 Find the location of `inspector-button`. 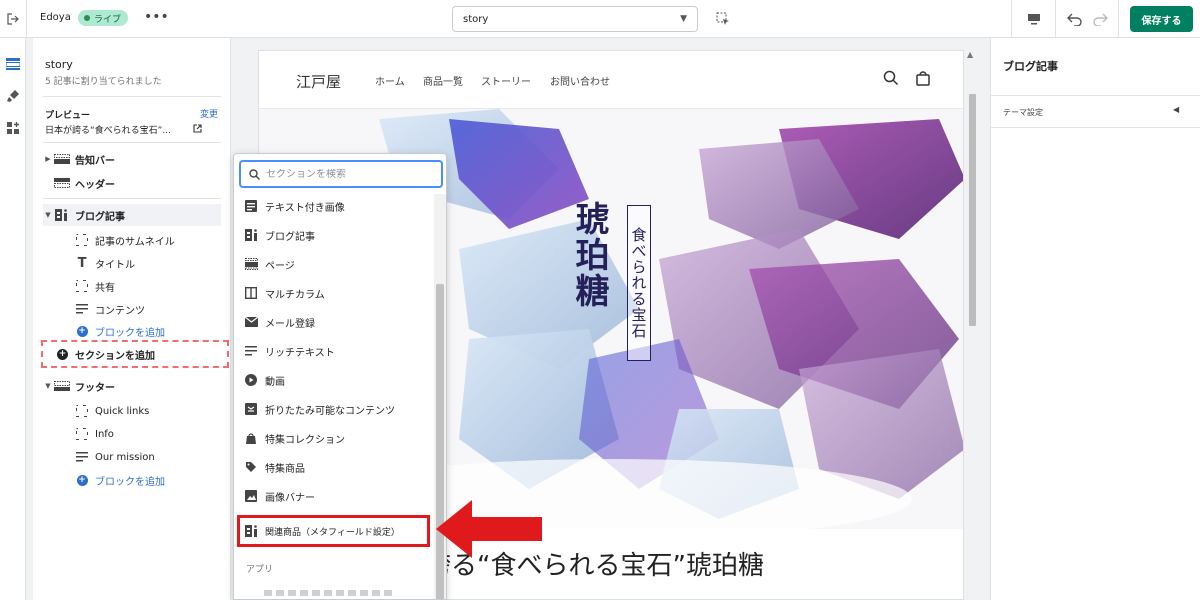

inspector-button is located at coordinates (723, 19).